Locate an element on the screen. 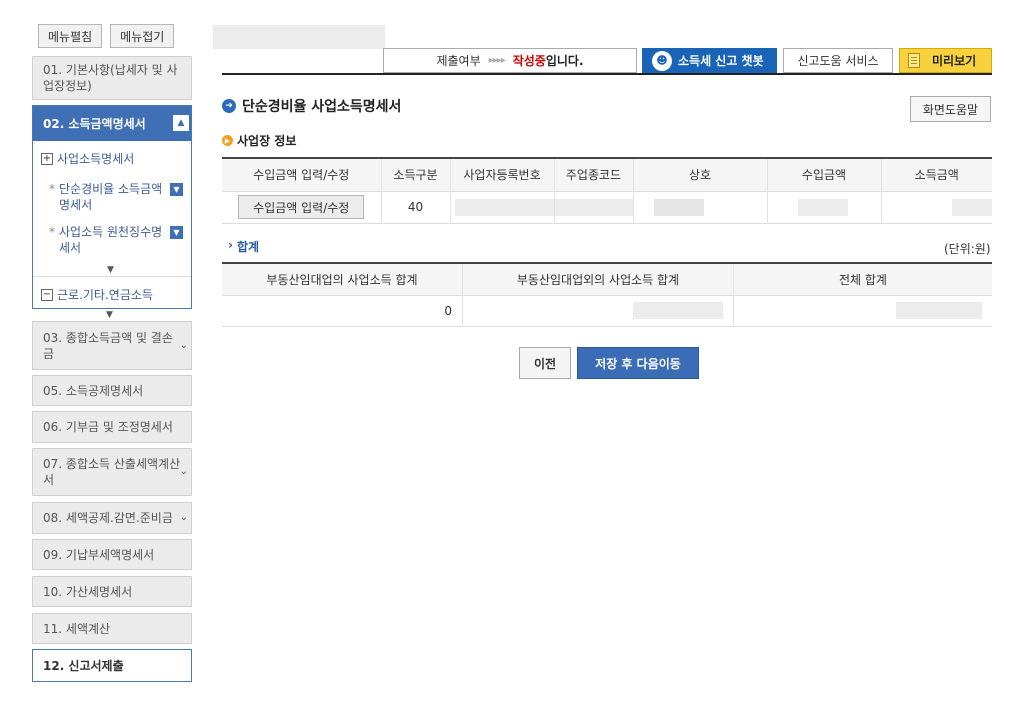  sidebar-item-01: 01. 기본사항(납세자 및 사업장정보) is located at coordinates (112, 78).